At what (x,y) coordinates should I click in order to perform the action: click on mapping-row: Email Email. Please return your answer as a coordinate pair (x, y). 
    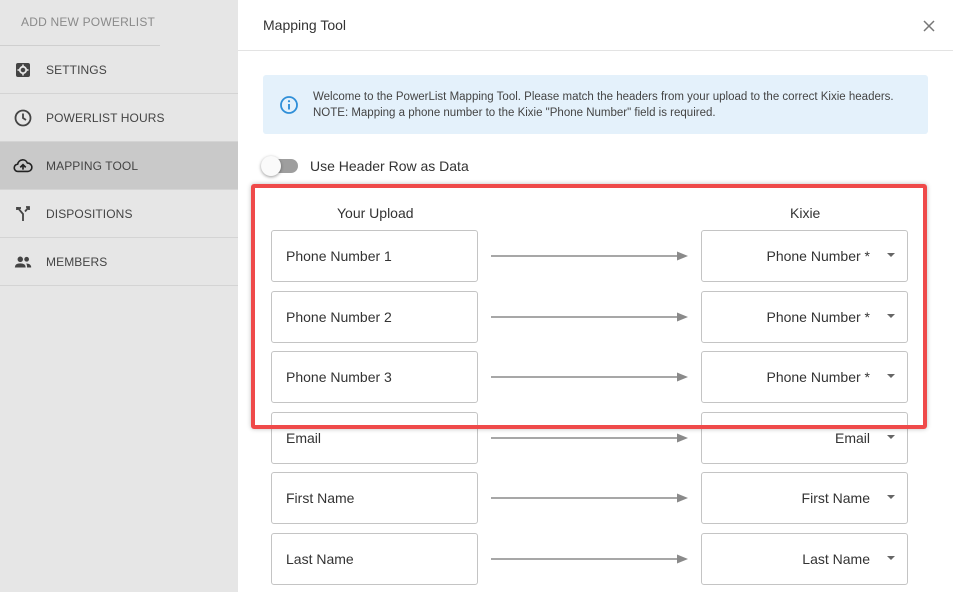
    Looking at the image, I should click on (589, 438).